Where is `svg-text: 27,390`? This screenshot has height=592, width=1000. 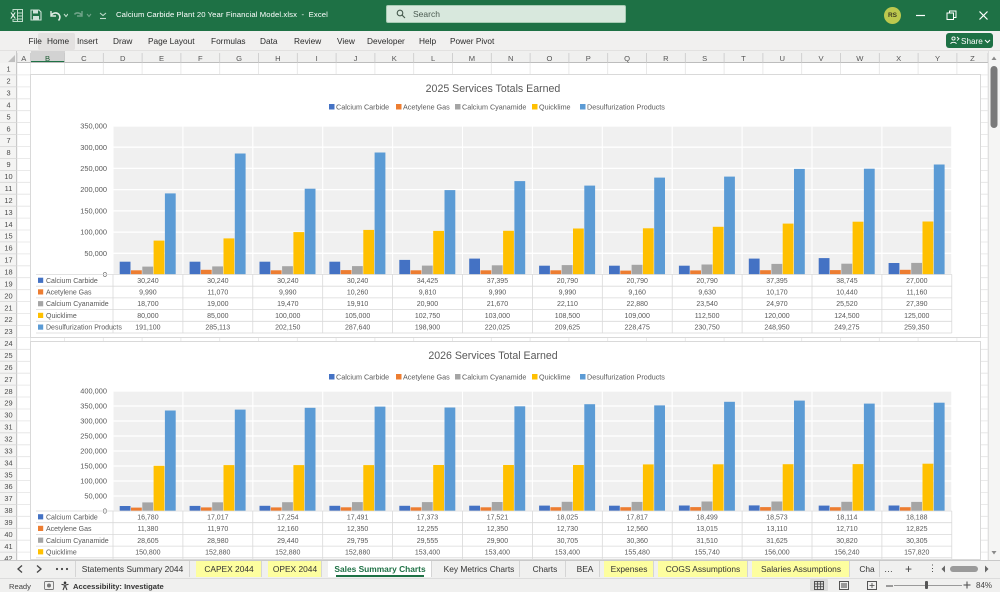 svg-text: 27,390 is located at coordinates (917, 304).